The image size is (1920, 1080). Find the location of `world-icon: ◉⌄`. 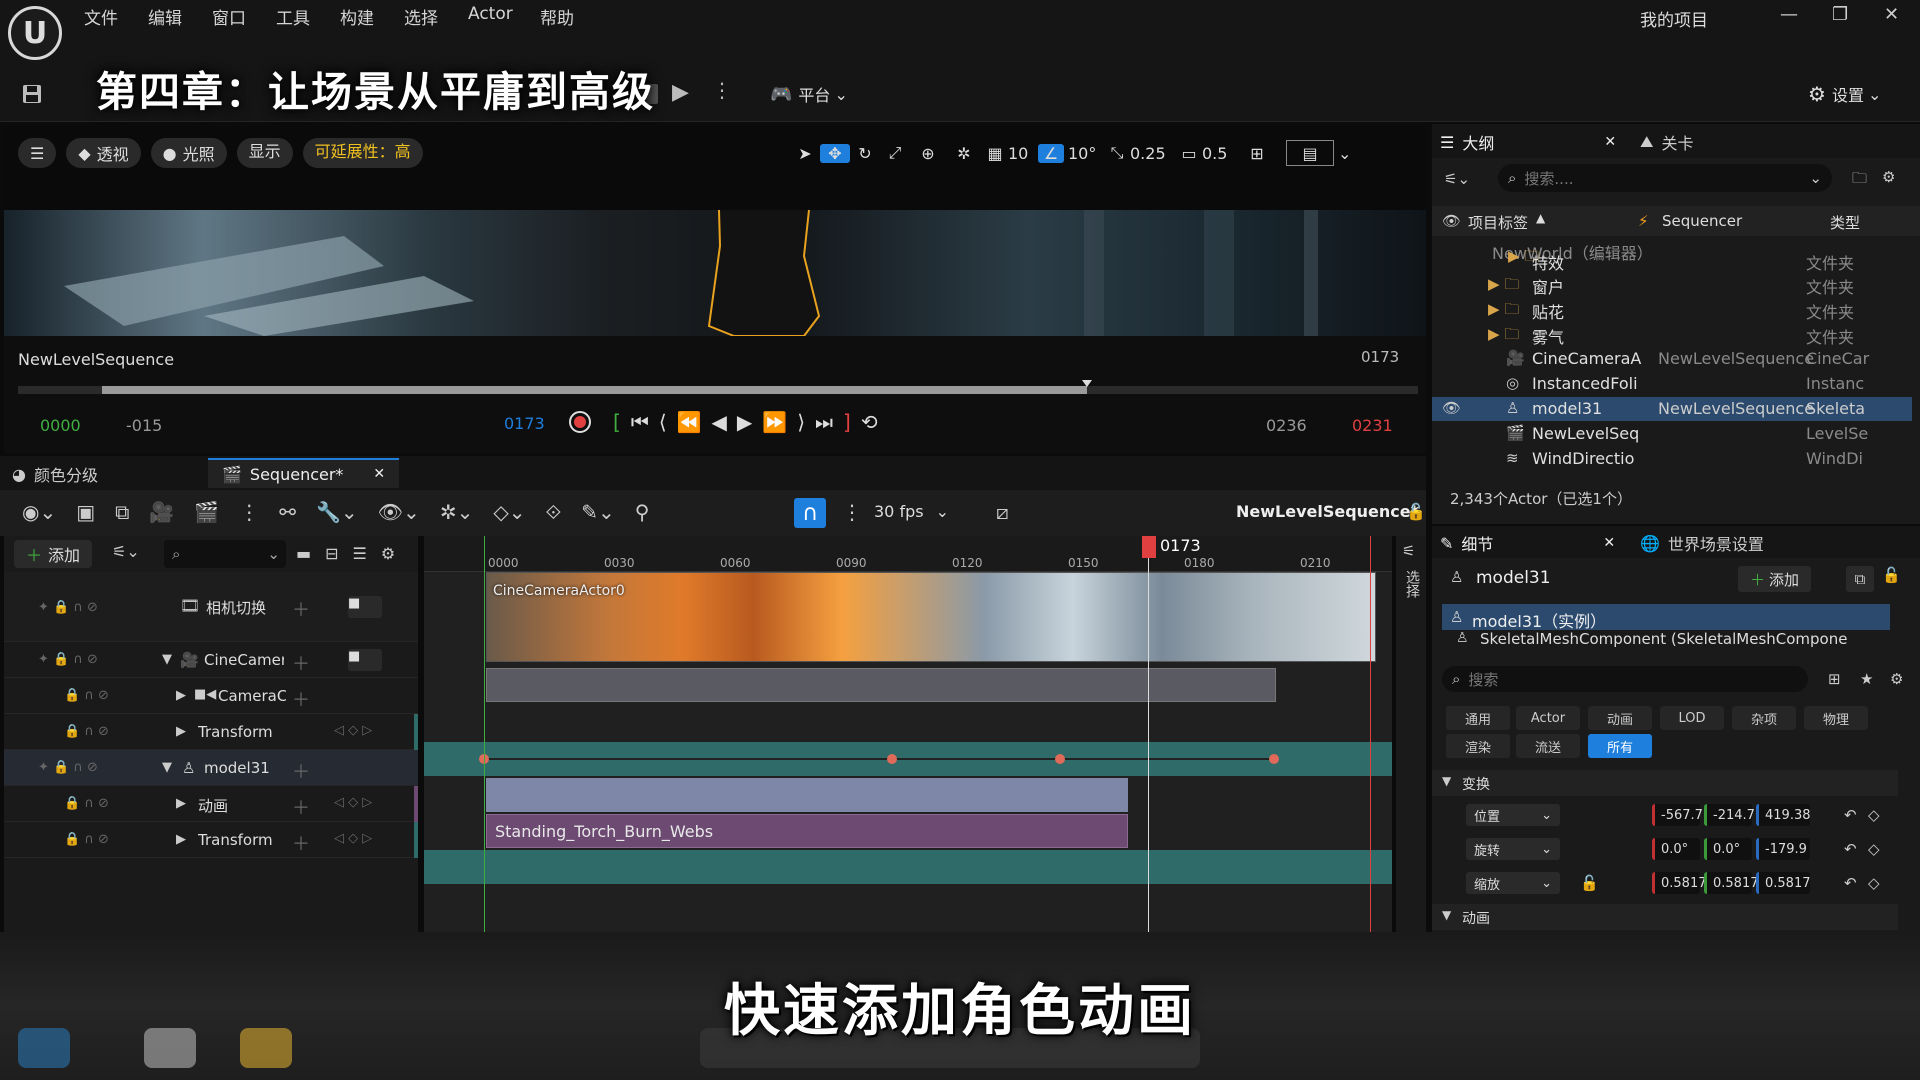

world-icon: ◉⌄ is located at coordinates (39, 512).